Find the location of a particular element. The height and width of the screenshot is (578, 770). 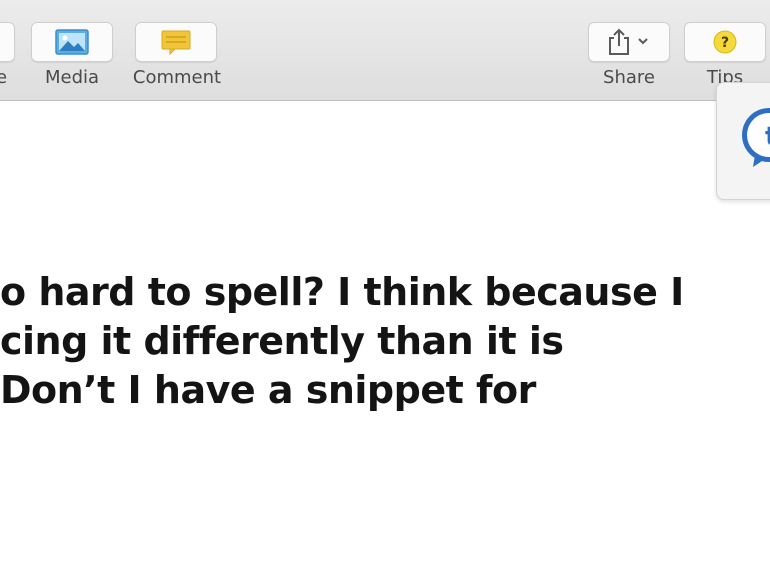

comment-button is located at coordinates (176, 42).